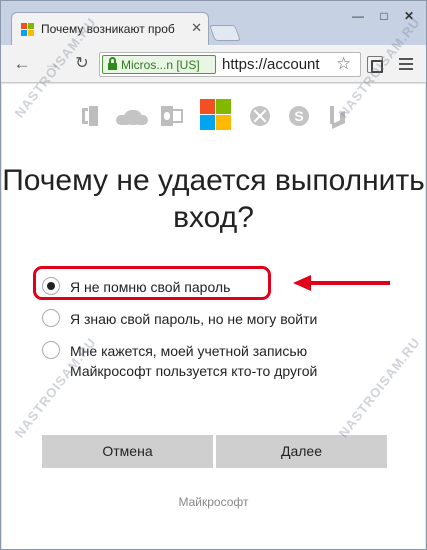 Image resolution: width=427 pixels, height=550 pixels. What do you see at coordinates (260, 116) in the screenshot?
I see `xbox-icon` at bounding box center [260, 116].